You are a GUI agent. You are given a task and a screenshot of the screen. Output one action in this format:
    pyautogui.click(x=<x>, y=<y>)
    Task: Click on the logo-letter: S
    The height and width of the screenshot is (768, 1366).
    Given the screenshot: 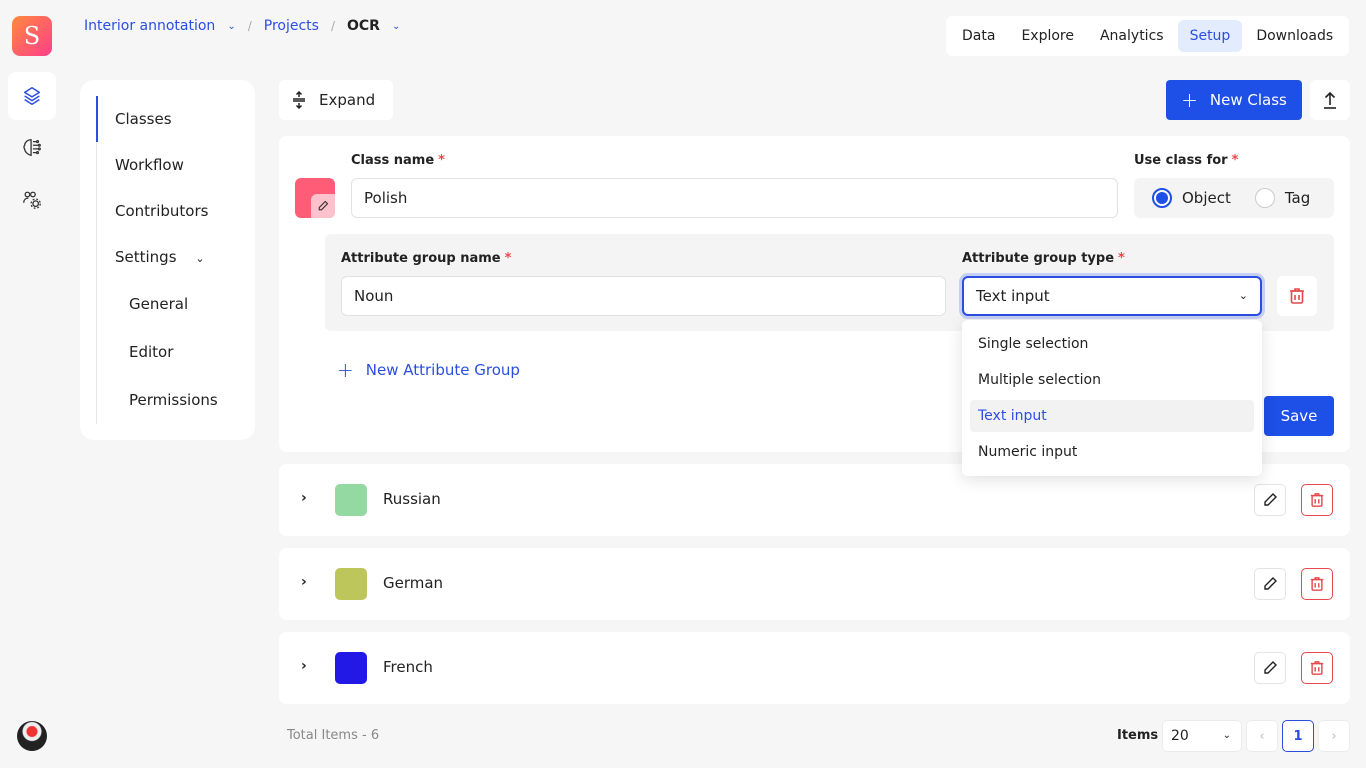 What is the action you would take?
    pyautogui.click(x=32, y=36)
    